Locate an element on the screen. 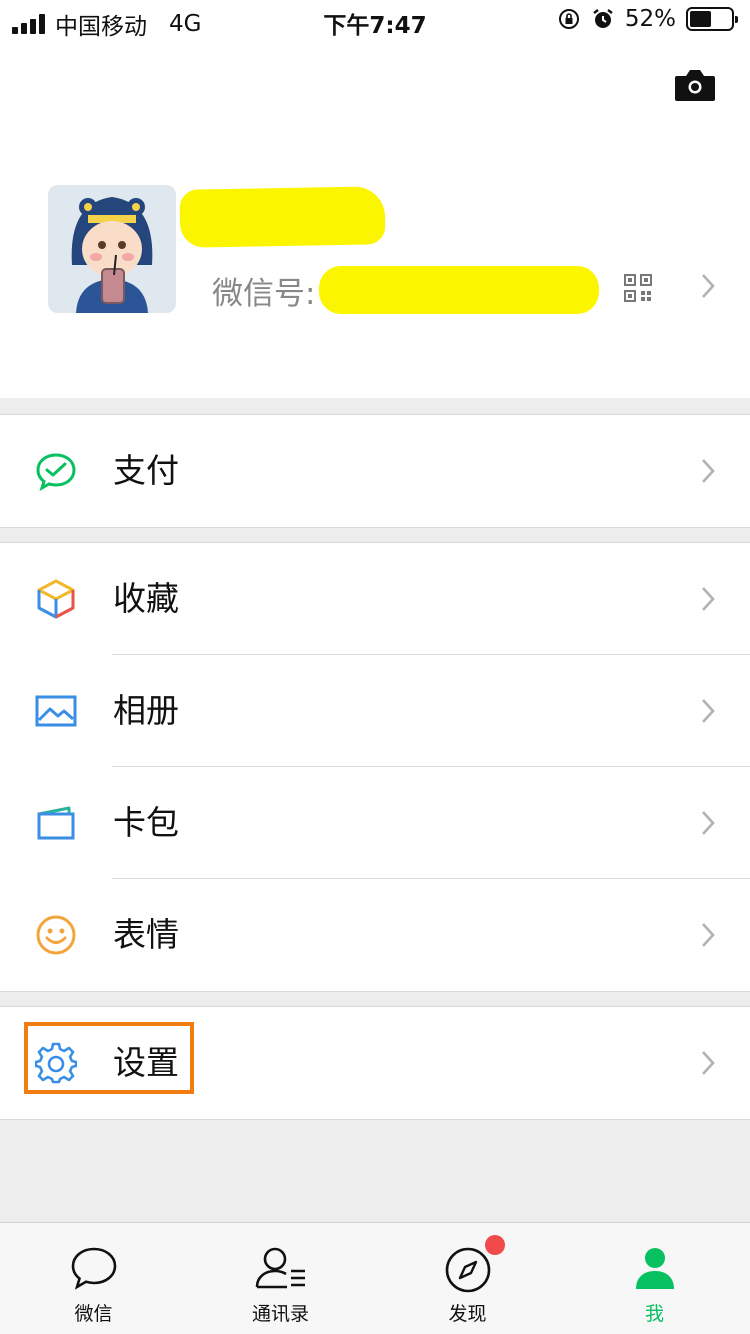 The height and width of the screenshot is (1334, 750). status-bar: 中国移动 4G 下午7:47 52% is located at coordinates (375, 20).